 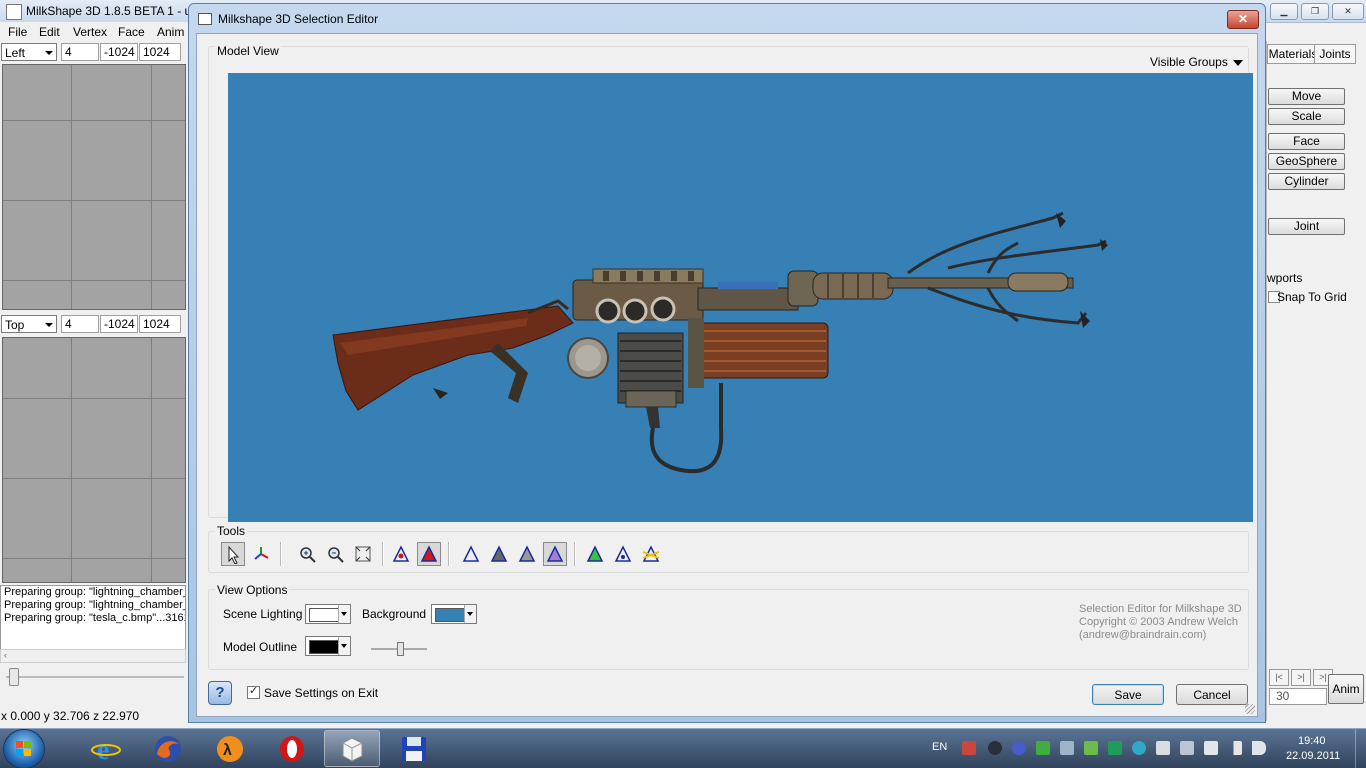 I want to click on opera-taskbar-button, so click(x=292, y=748).